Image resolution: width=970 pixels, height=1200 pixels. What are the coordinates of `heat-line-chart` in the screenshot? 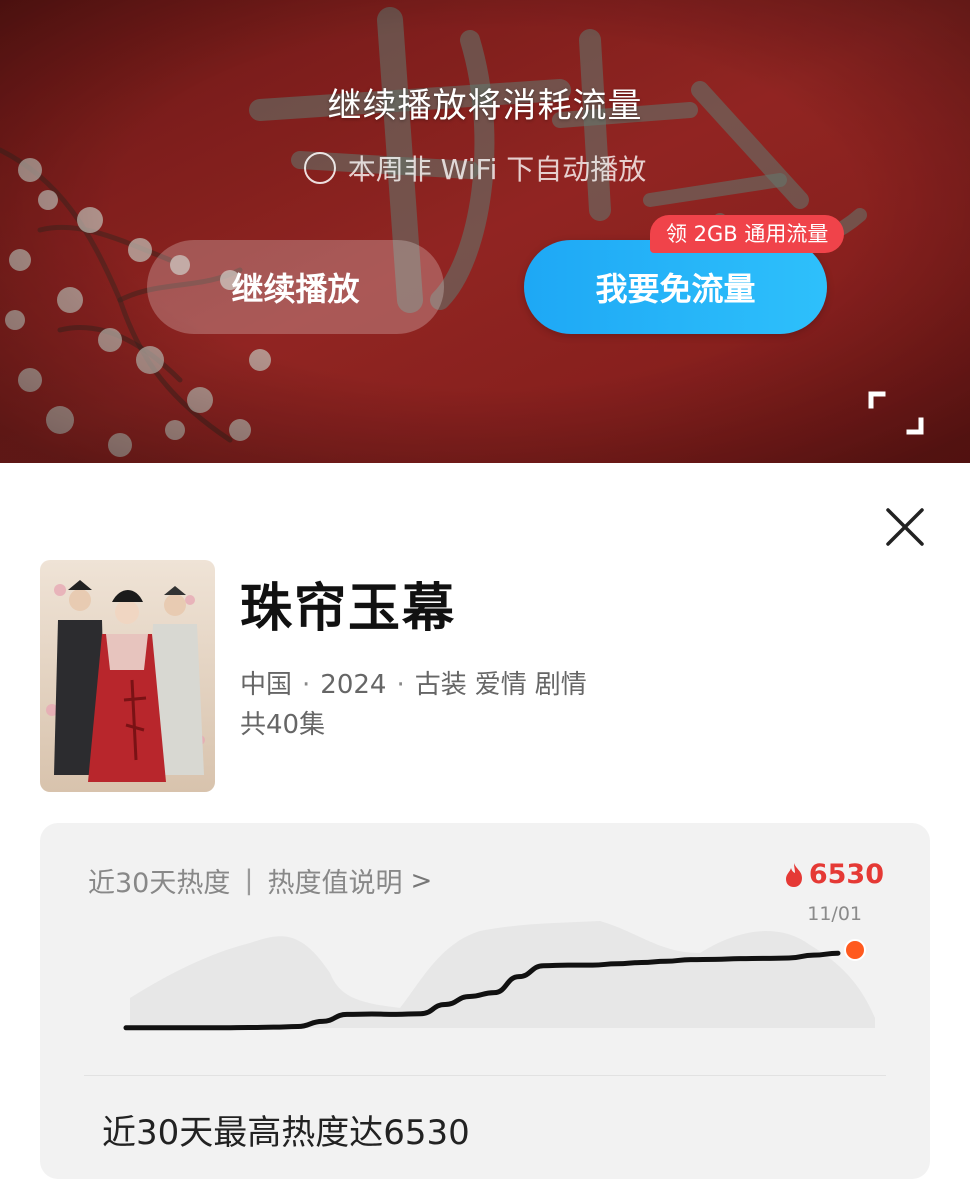 It's located at (499, 976).